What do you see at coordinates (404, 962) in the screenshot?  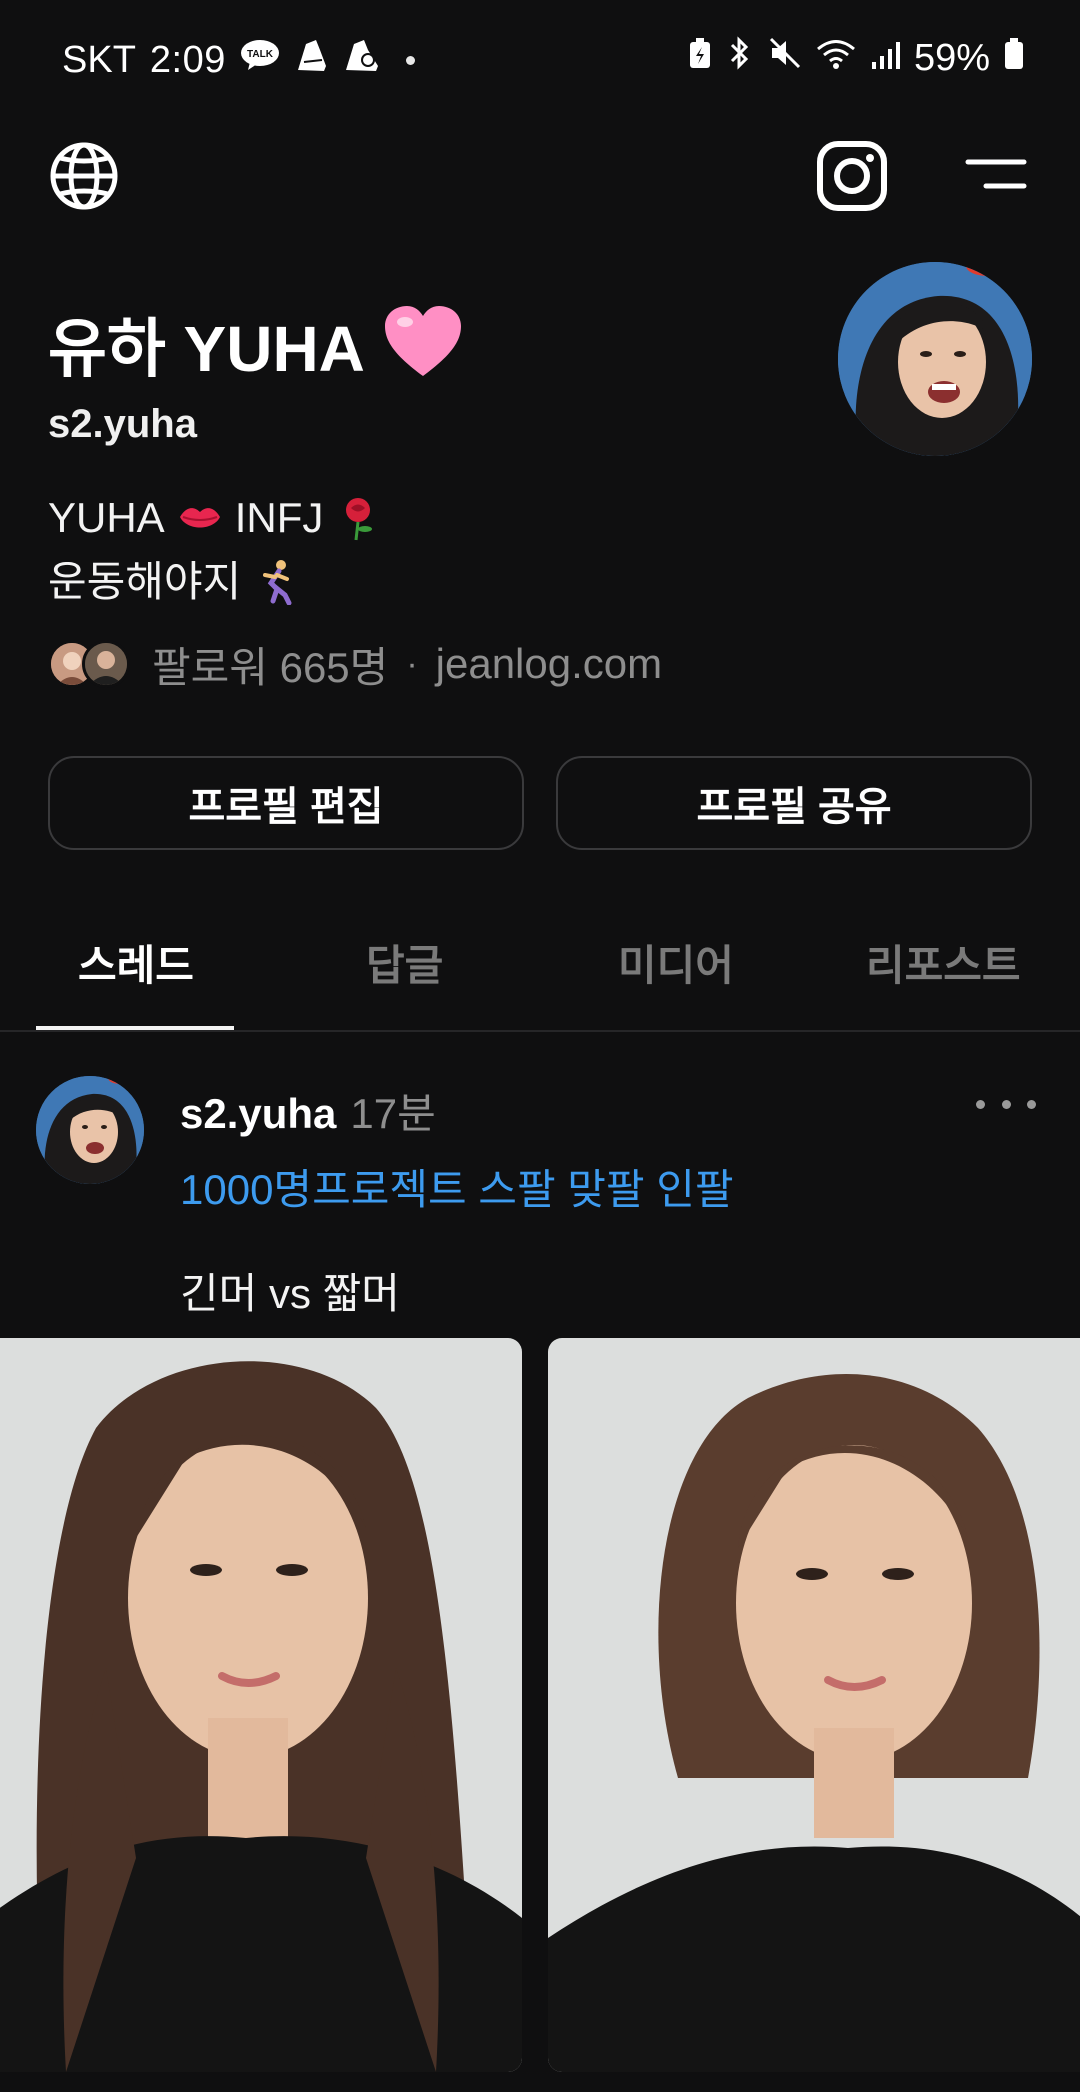 I see `tab-replies: 답글` at bounding box center [404, 962].